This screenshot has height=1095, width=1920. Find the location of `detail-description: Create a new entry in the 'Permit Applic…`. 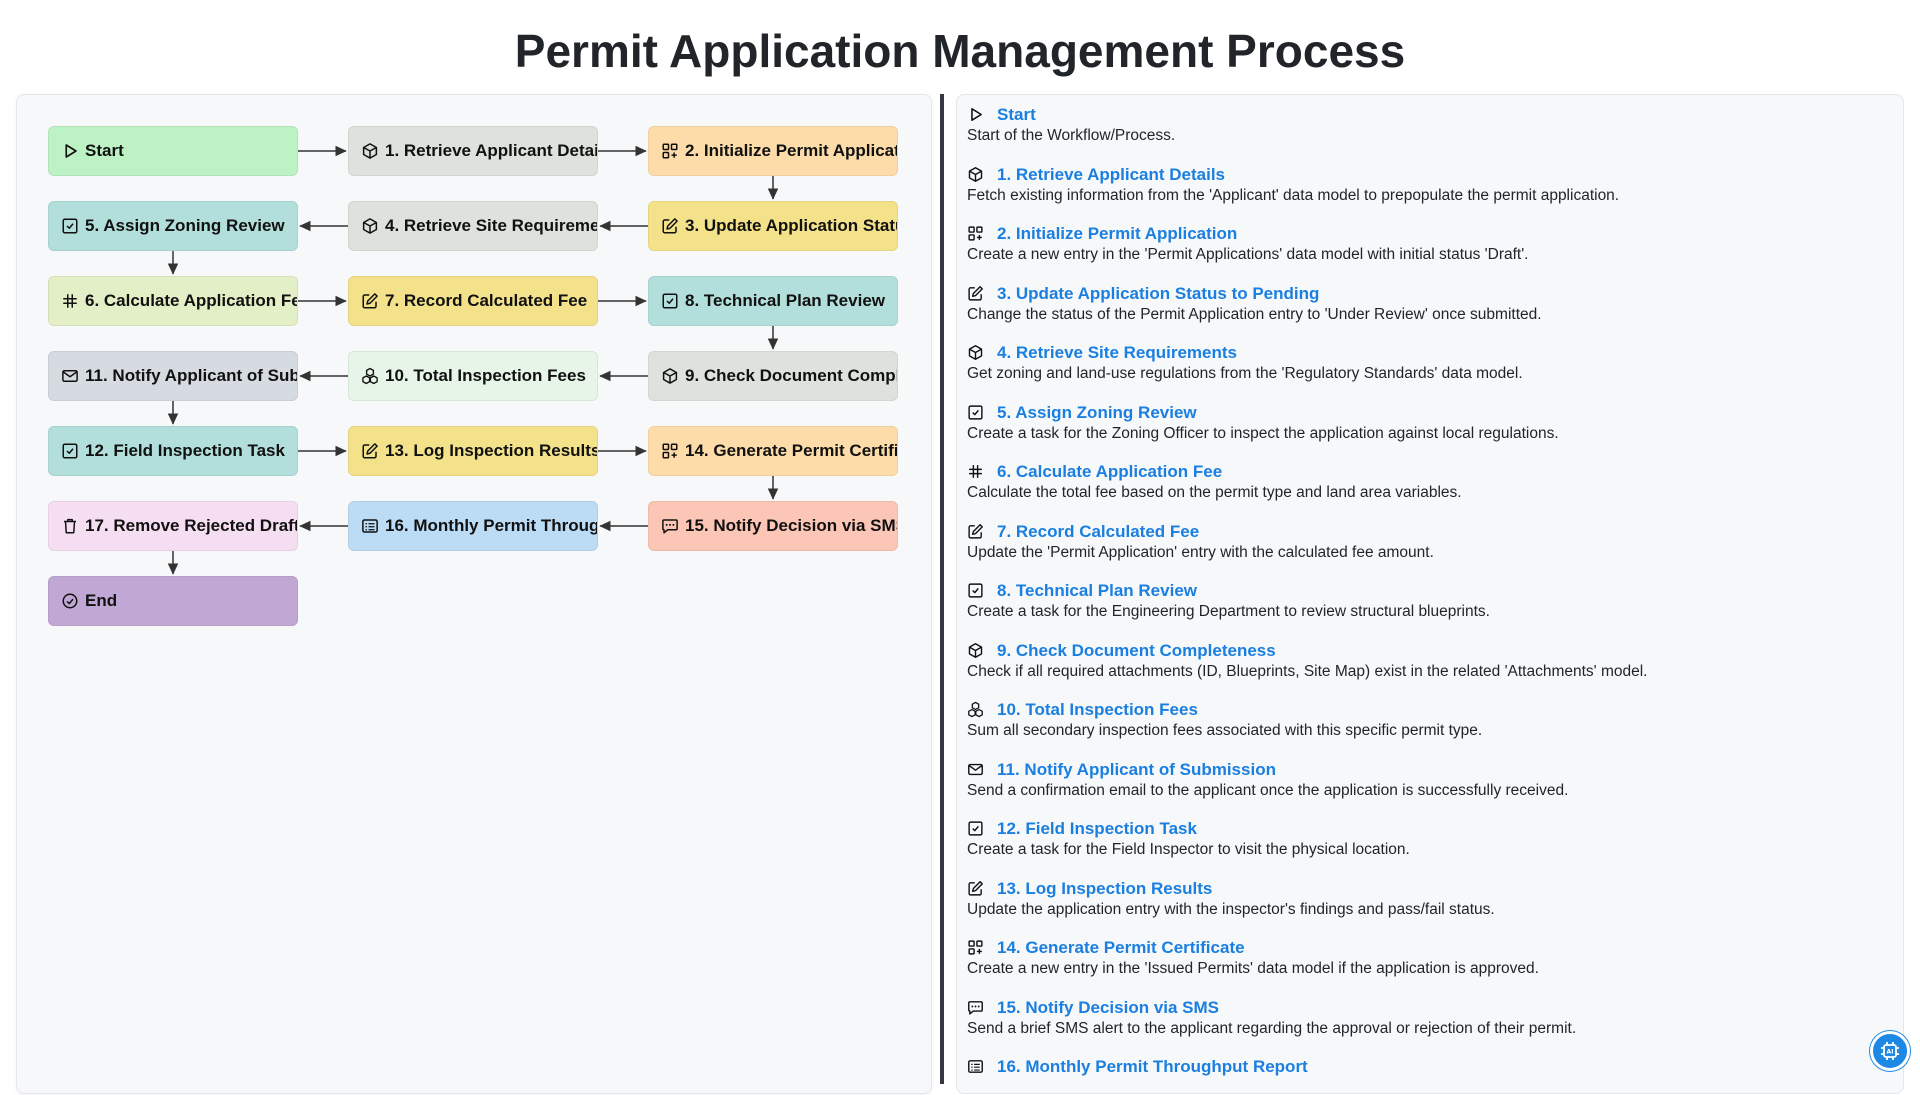

detail-description: Create a new entry in the 'Permit Applic… is located at coordinates (1248, 254).